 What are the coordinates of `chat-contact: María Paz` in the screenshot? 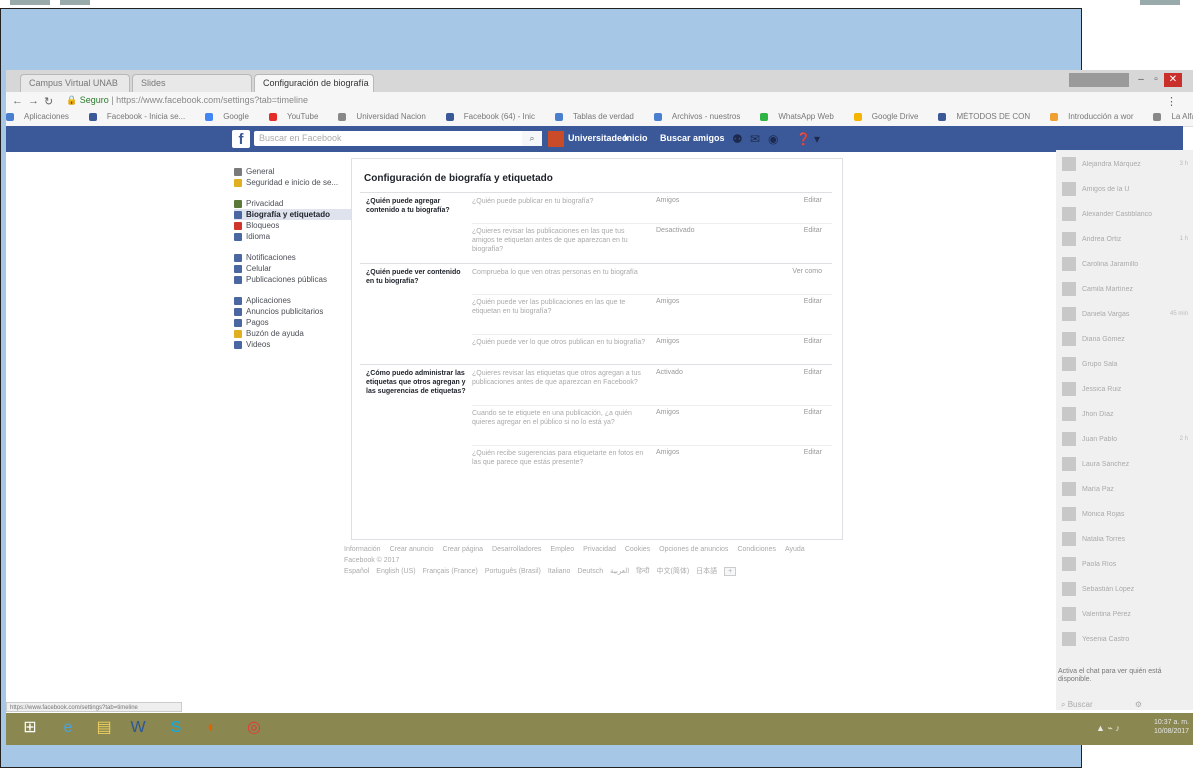 It's located at (1125, 489).